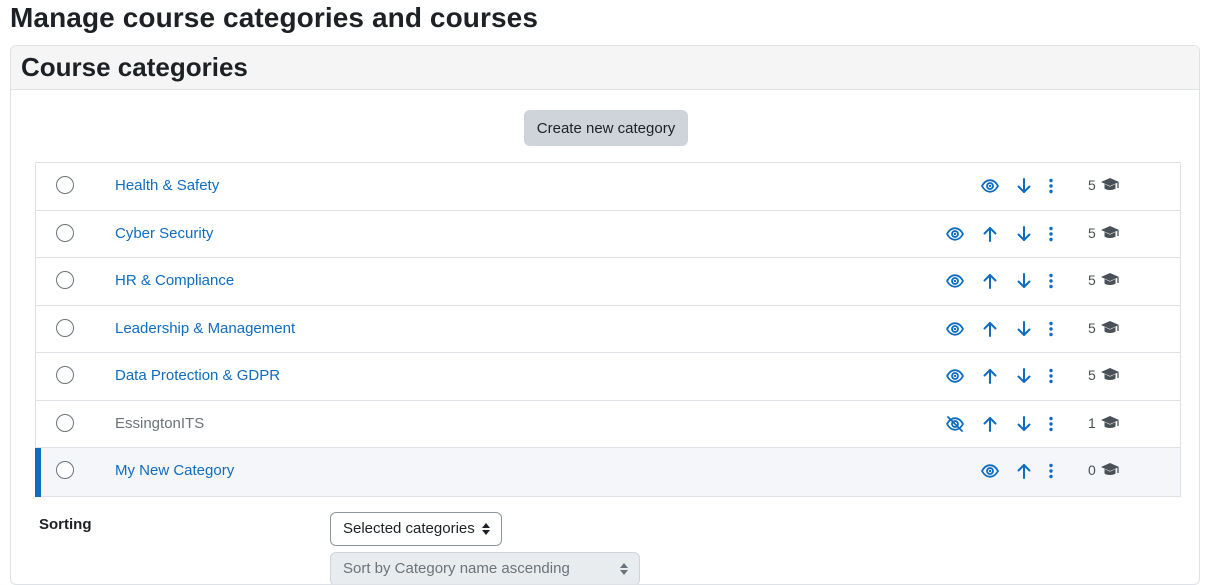  What do you see at coordinates (1092, 470) in the screenshot?
I see `course-count: 0` at bounding box center [1092, 470].